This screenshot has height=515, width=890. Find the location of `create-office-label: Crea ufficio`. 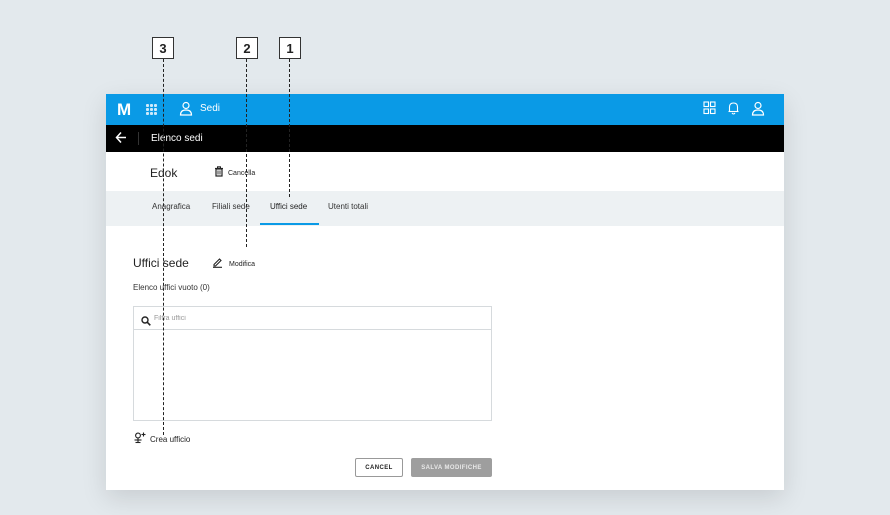

create-office-label: Crea ufficio is located at coordinates (170, 439).